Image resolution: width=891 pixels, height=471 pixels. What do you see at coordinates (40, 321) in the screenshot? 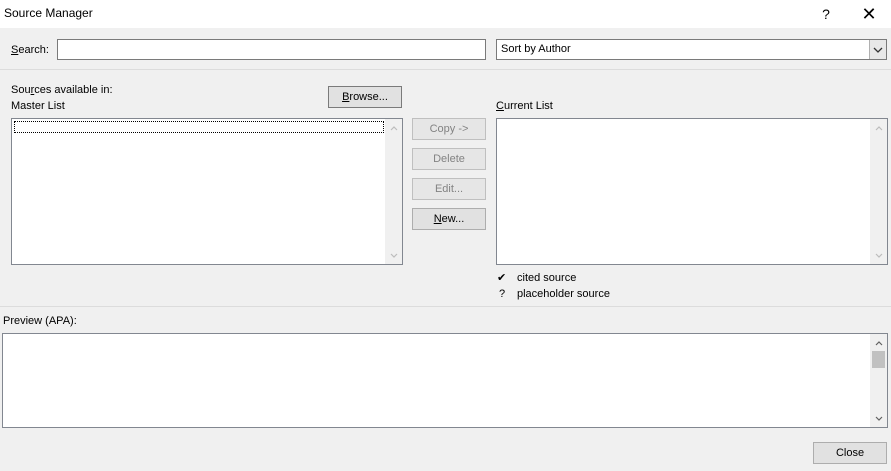
I see `preview-label: Preview (APA):` at bounding box center [40, 321].